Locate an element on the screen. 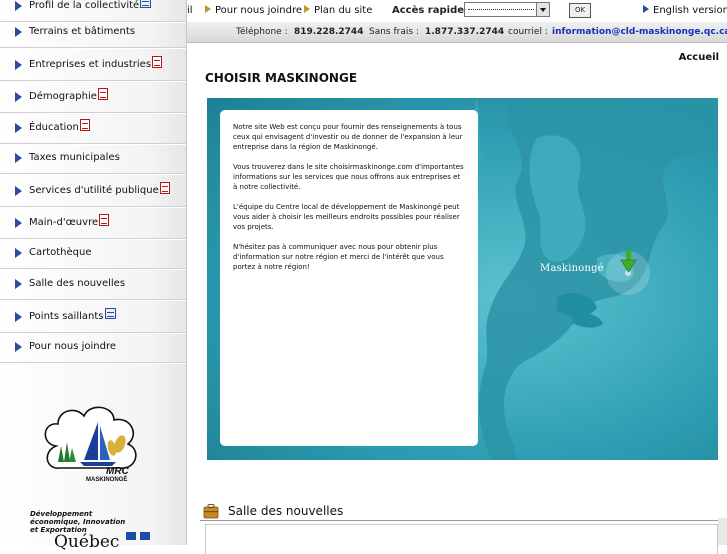  breadcrumb-home: Accueil is located at coordinates (699, 57).